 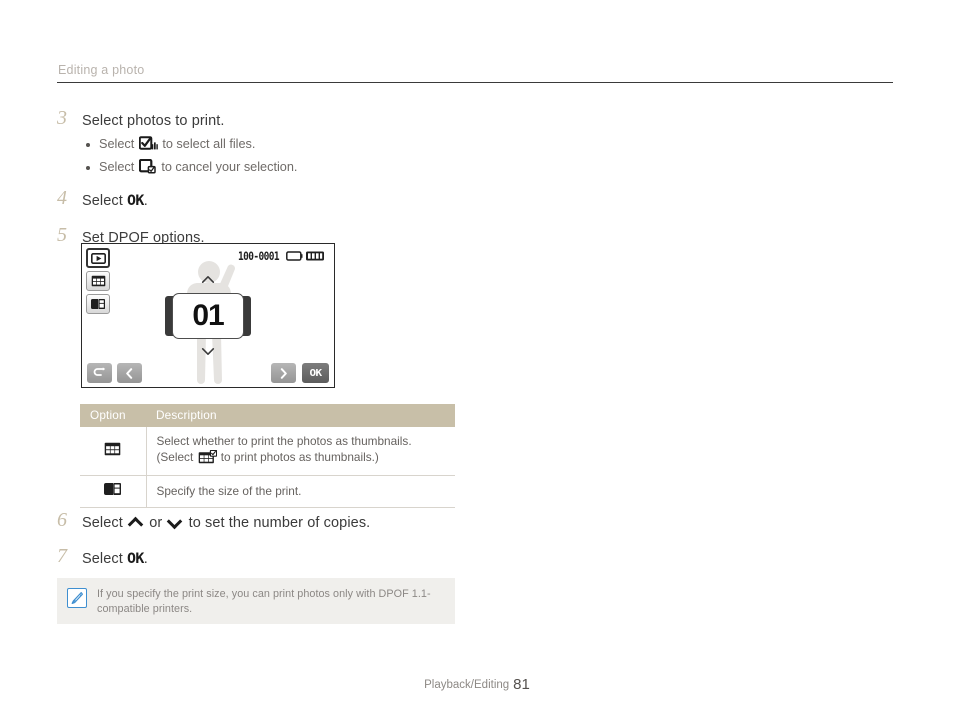 What do you see at coordinates (489, 146) in the screenshot?
I see `list-item: Select to select all files.` at bounding box center [489, 146].